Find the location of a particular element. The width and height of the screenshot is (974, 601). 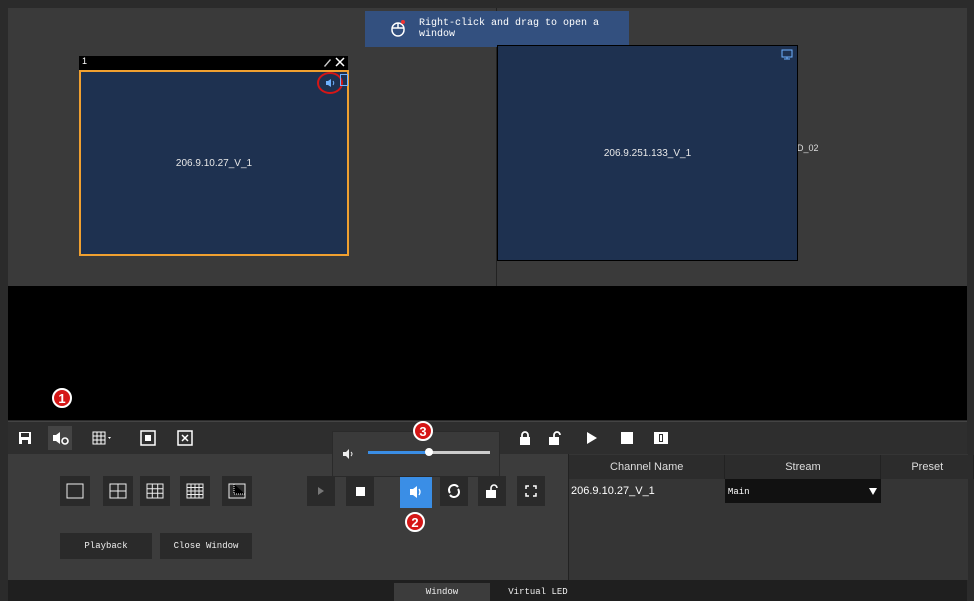

window-1-channel: 206.9.10.27_V_1 is located at coordinates (214, 163).